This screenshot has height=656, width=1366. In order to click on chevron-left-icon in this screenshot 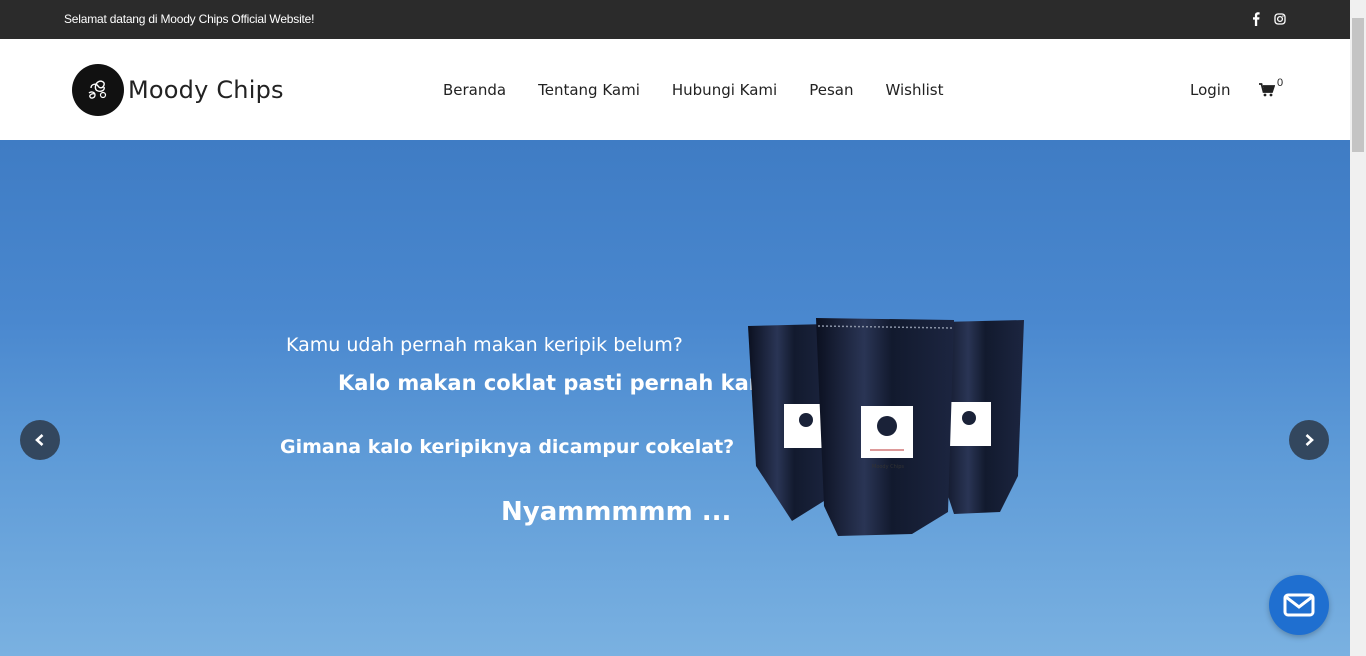, I will do `click(39, 440)`.